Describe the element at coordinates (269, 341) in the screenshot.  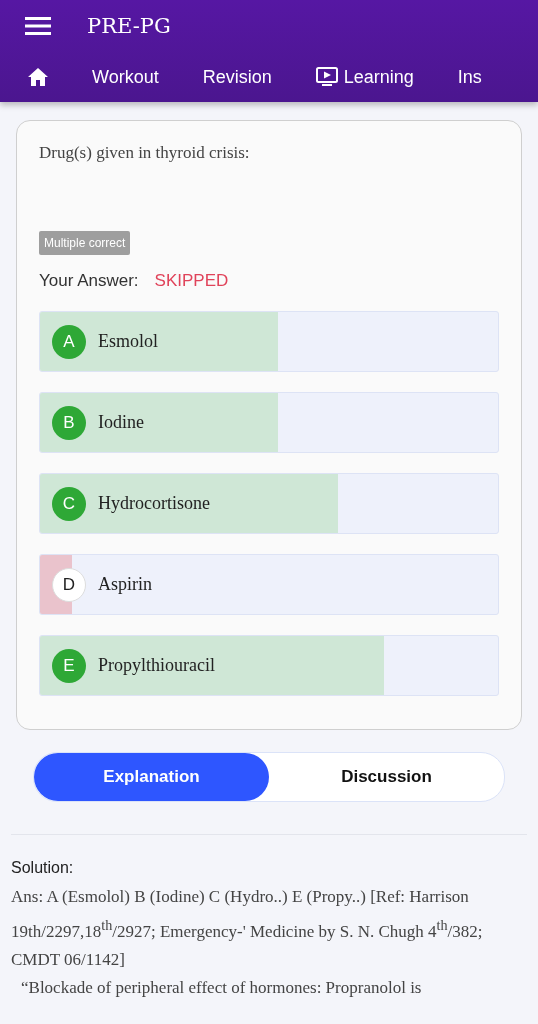
I see `option-bar: A Esmolol` at that location.